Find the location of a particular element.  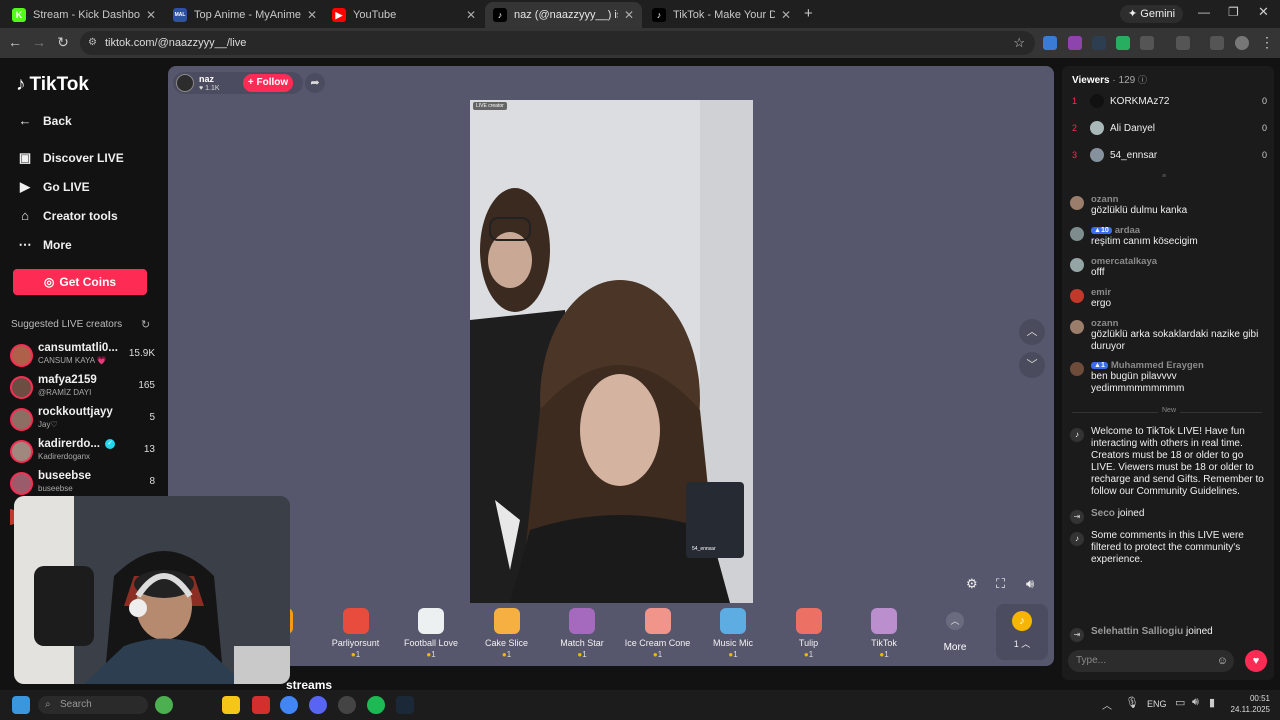

chat-input: Type... ☺ is located at coordinates (1151, 661).